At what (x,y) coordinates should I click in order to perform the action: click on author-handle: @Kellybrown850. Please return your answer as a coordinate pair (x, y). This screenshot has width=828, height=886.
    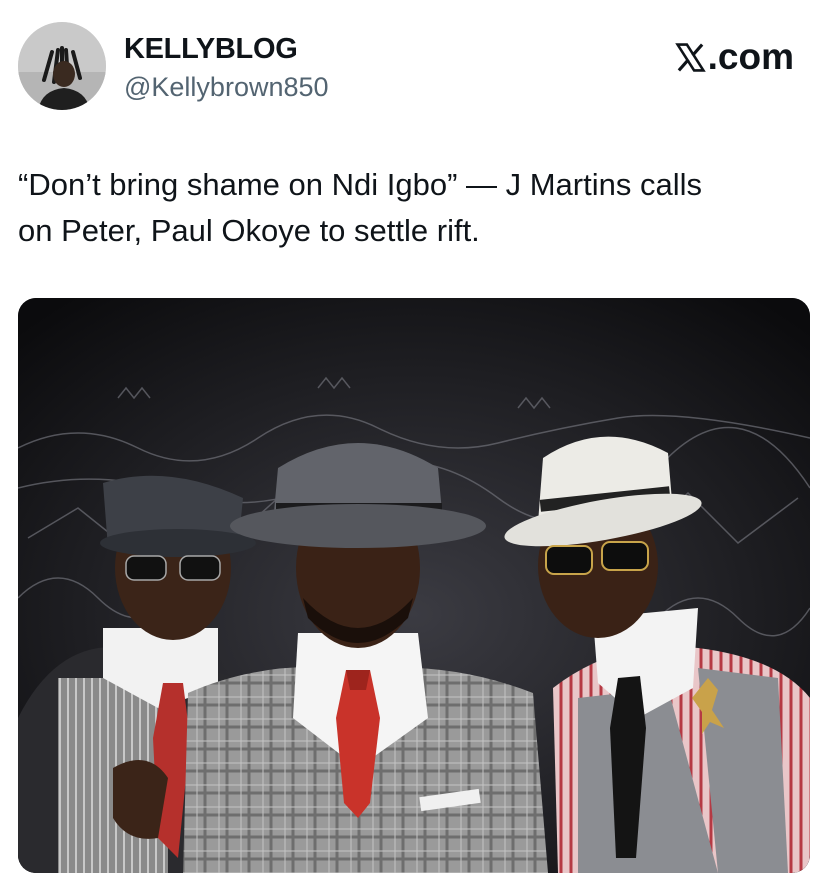
    Looking at the image, I should click on (226, 87).